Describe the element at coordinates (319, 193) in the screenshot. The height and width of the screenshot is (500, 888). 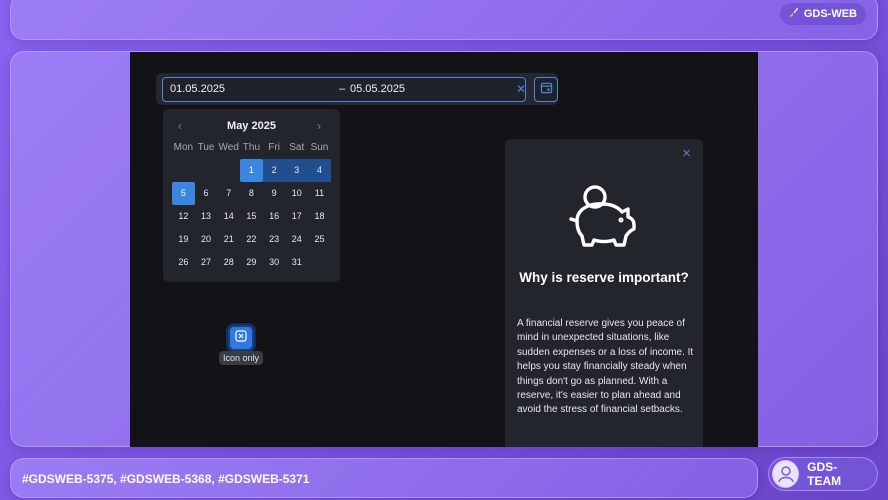
I see `calendar-day: 11` at that location.